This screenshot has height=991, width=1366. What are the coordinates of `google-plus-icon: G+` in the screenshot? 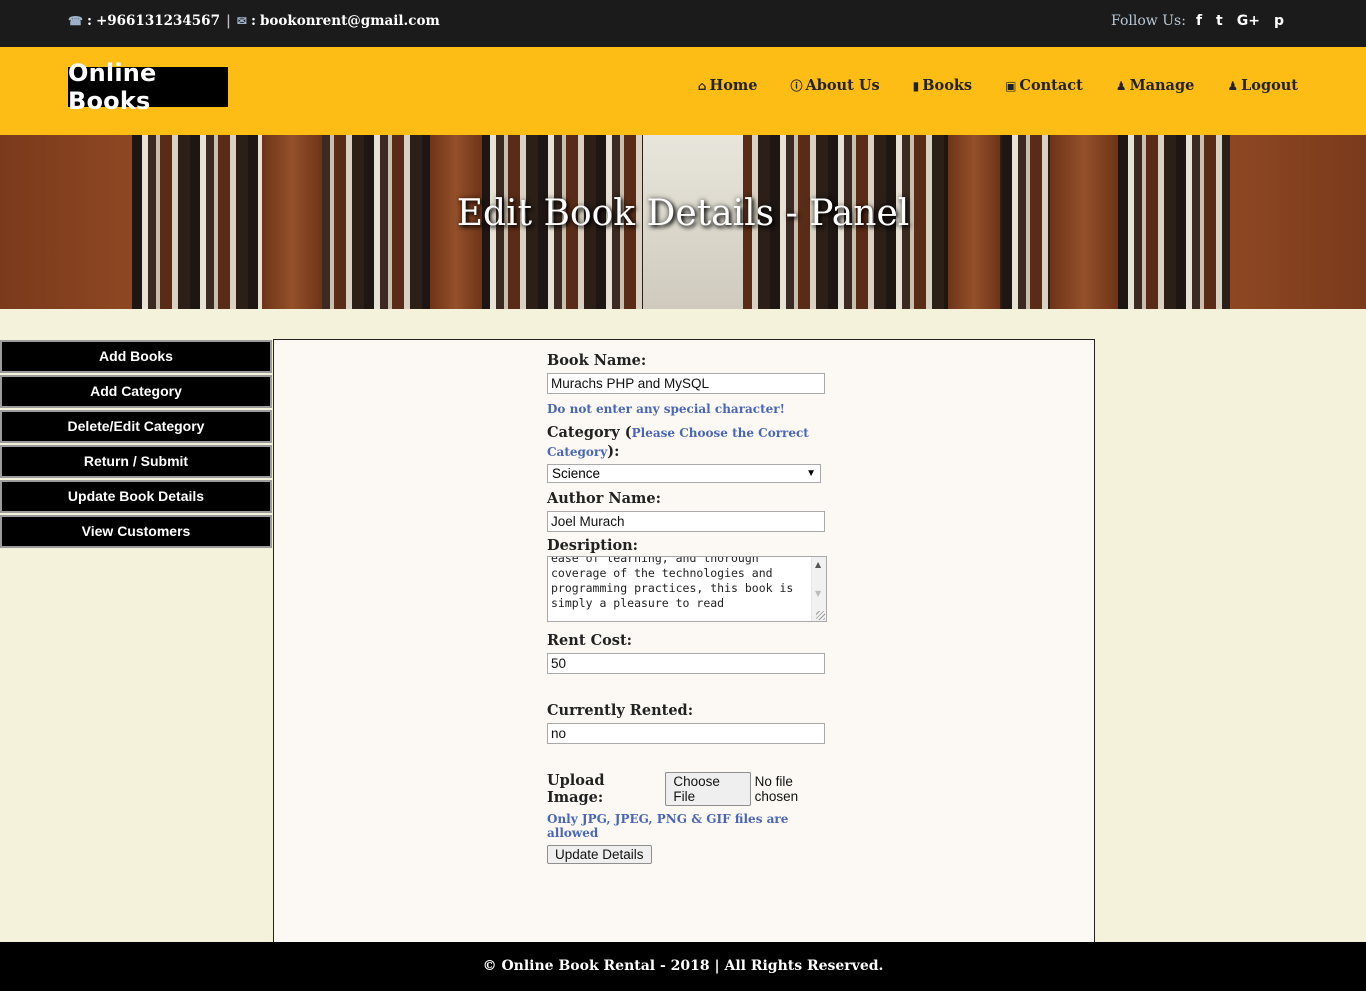 It's located at (1248, 21).